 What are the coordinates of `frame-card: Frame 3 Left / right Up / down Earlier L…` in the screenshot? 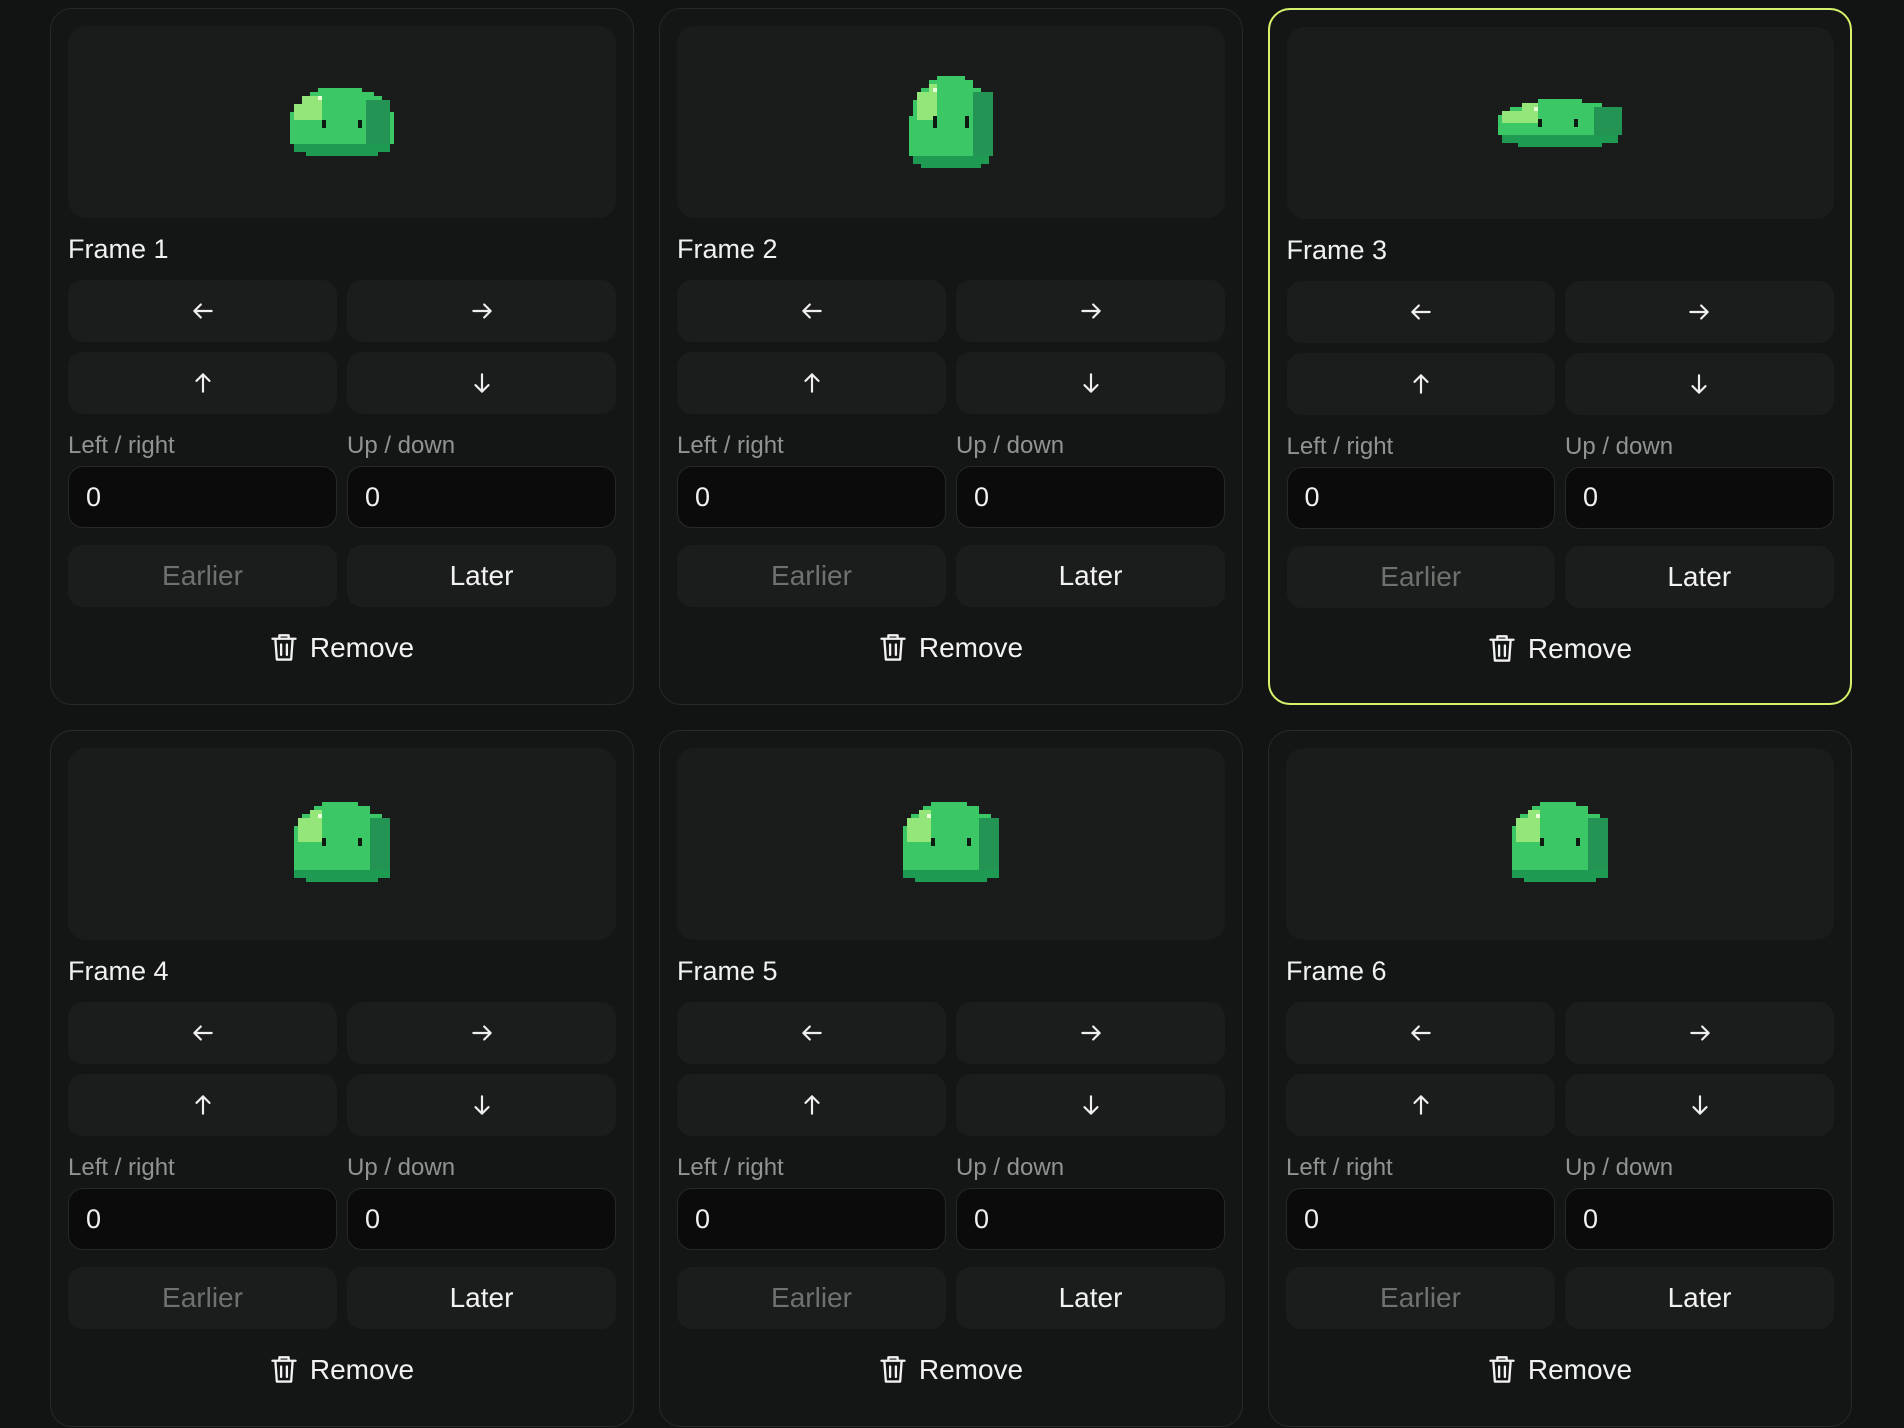 It's located at (1560, 356).